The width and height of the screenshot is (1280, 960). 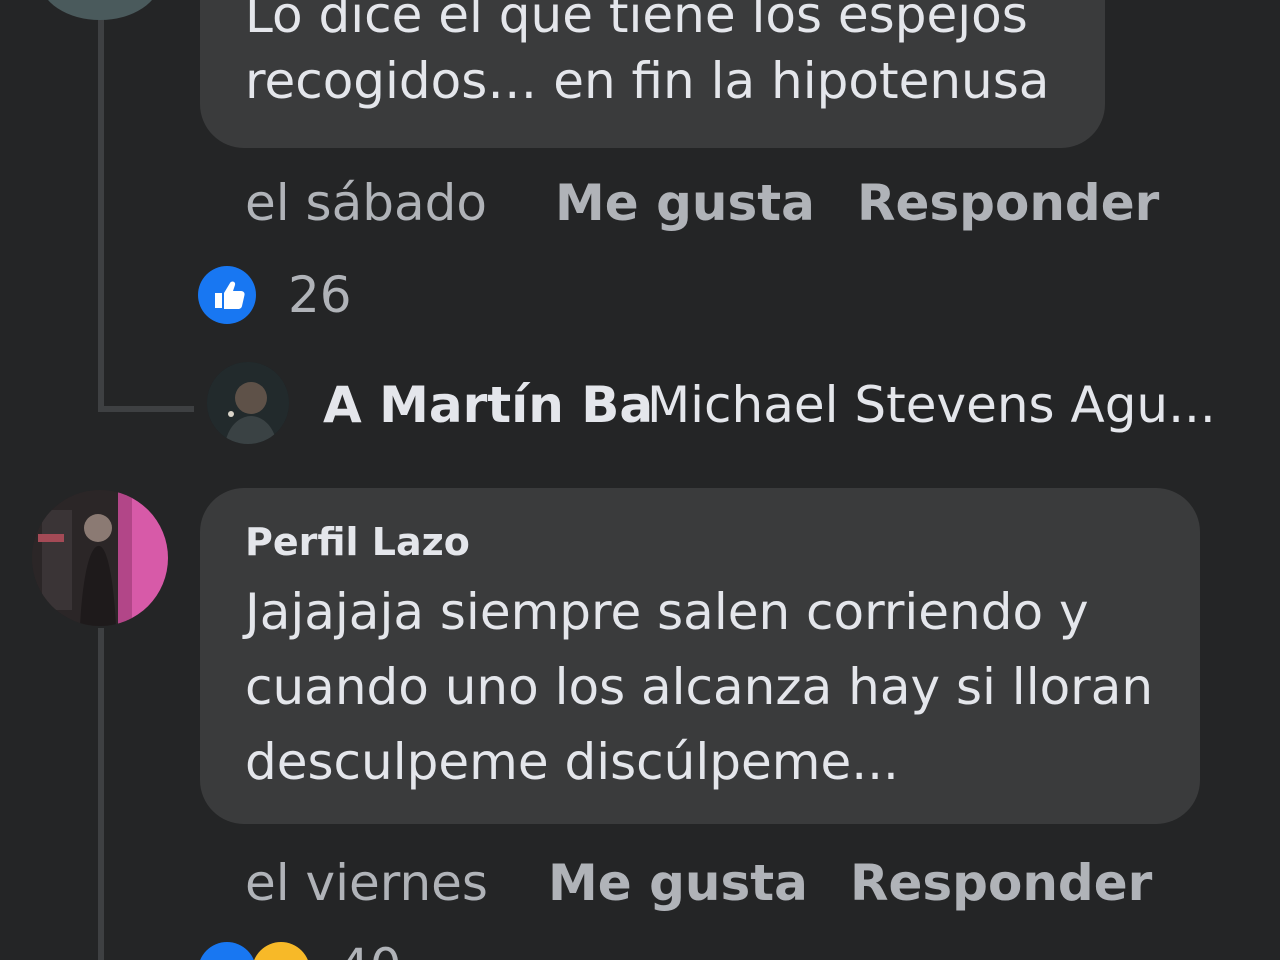 What do you see at coordinates (366, 203) in the screenshot?
I see `comment-timestamp: el sábado` at bounding box center [366, 203].